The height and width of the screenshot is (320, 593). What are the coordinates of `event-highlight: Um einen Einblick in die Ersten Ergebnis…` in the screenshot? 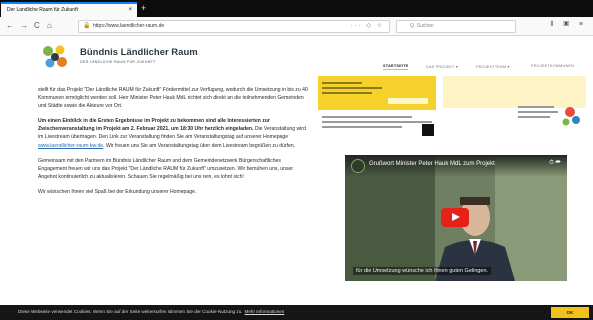 It's located at (154, 125).